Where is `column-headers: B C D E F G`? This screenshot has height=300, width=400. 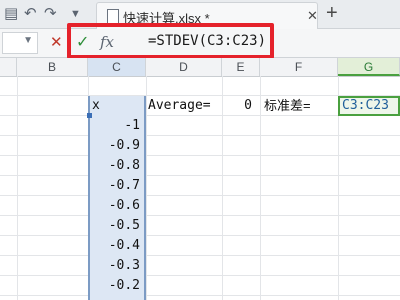
column-headers: B C D E F G is located at coordinates (200, 67).